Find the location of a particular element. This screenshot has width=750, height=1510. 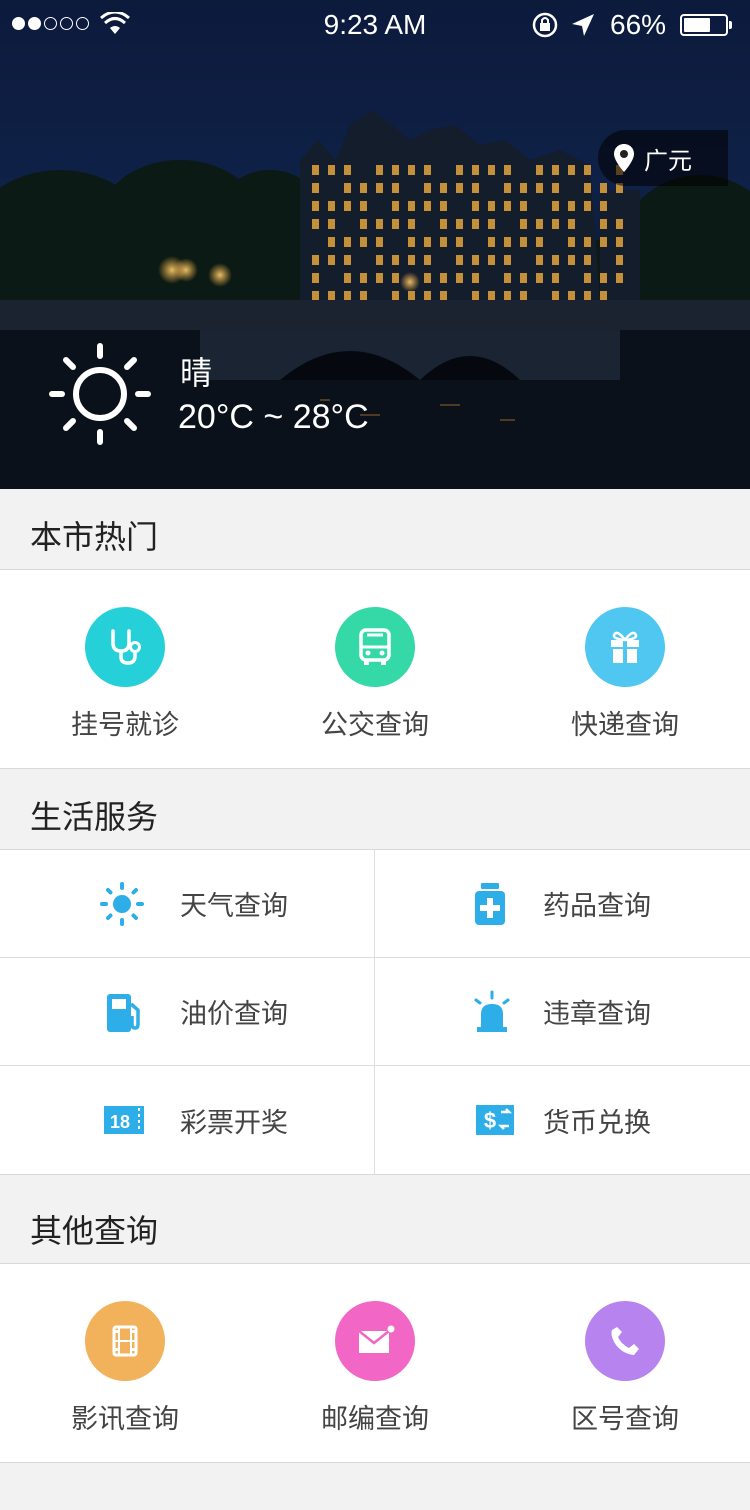

service-label: 油价查询 is located at coordinates (234, 1014).